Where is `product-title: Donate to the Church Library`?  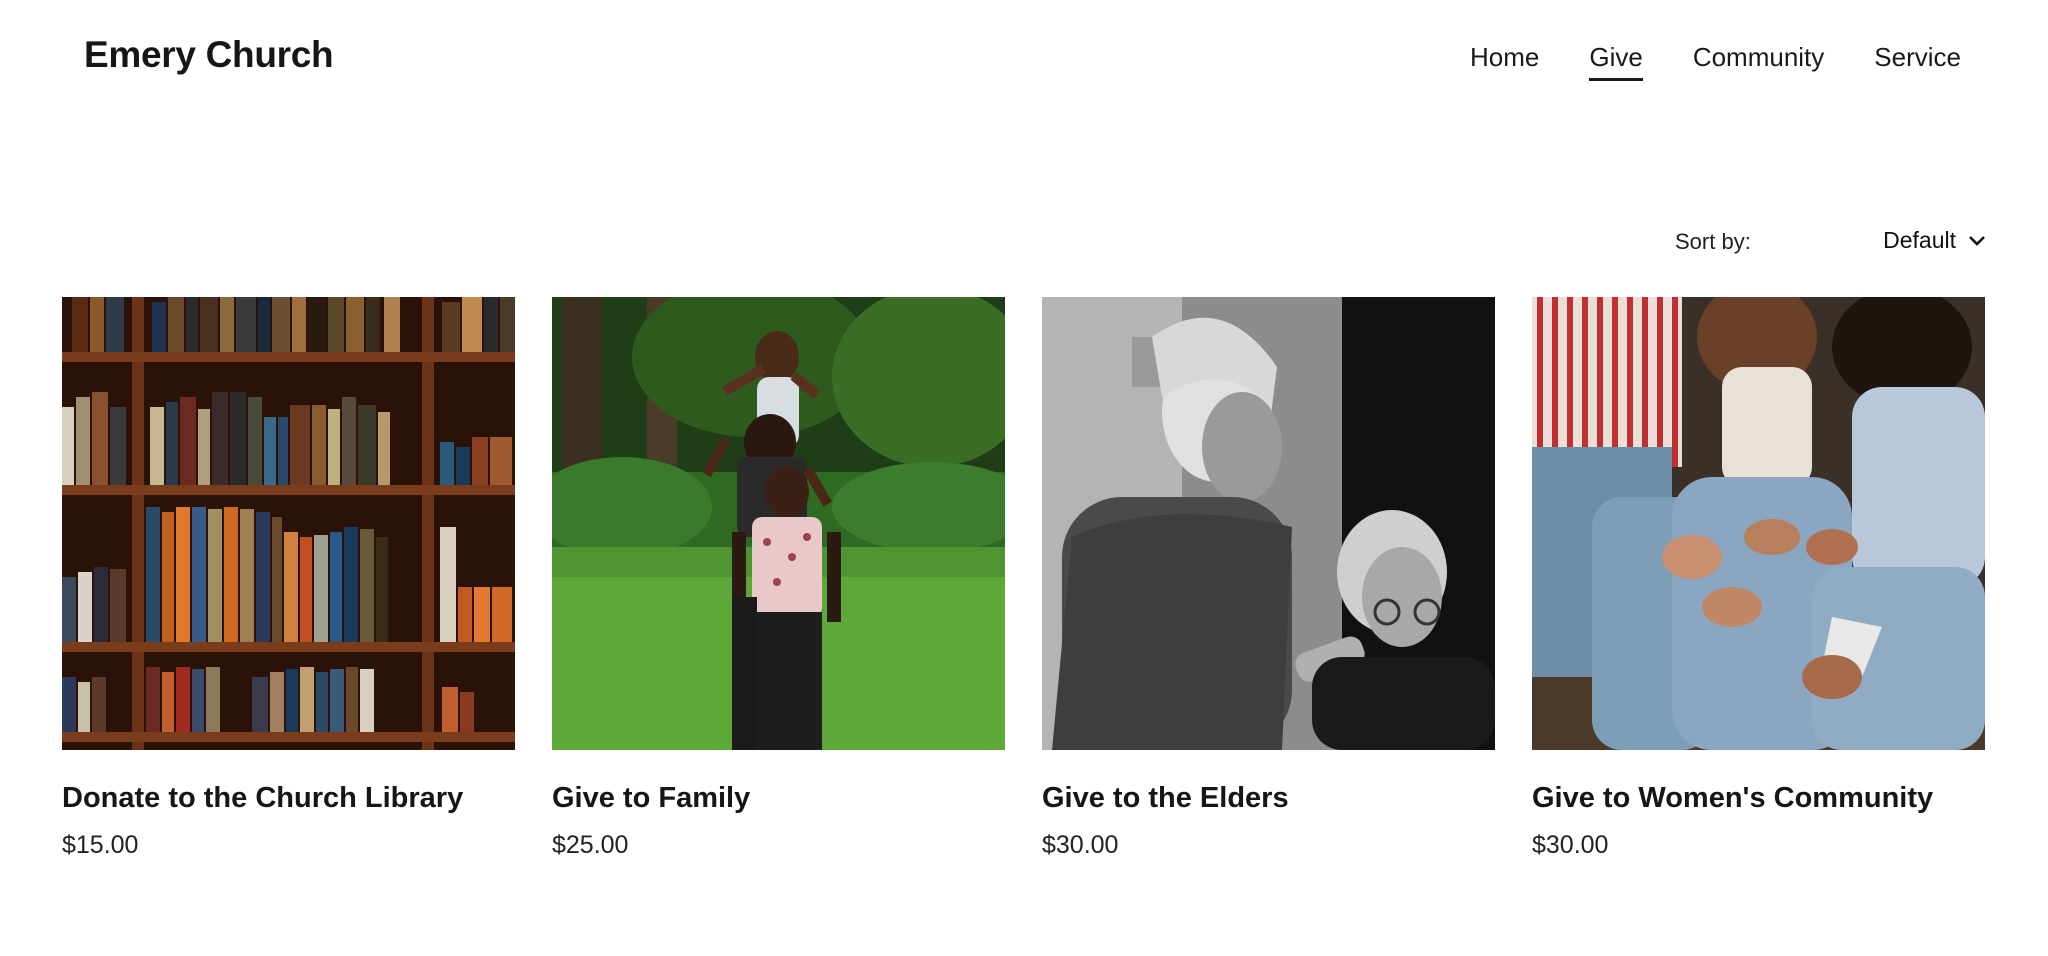 product-title: Donate to the Church Library is located at coordinates (288, 798).